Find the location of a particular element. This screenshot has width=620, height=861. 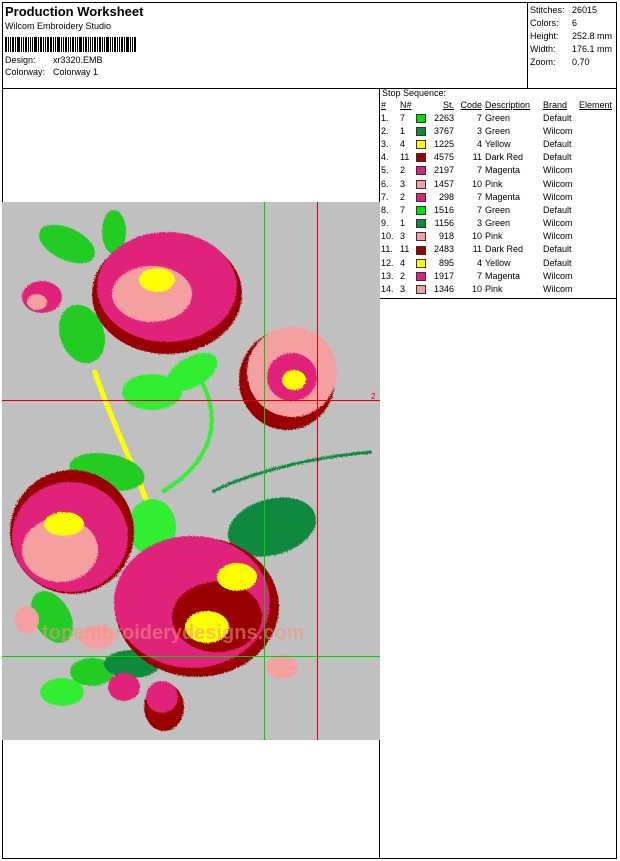

cell-num: 4. is located at coordinates (385, 157).